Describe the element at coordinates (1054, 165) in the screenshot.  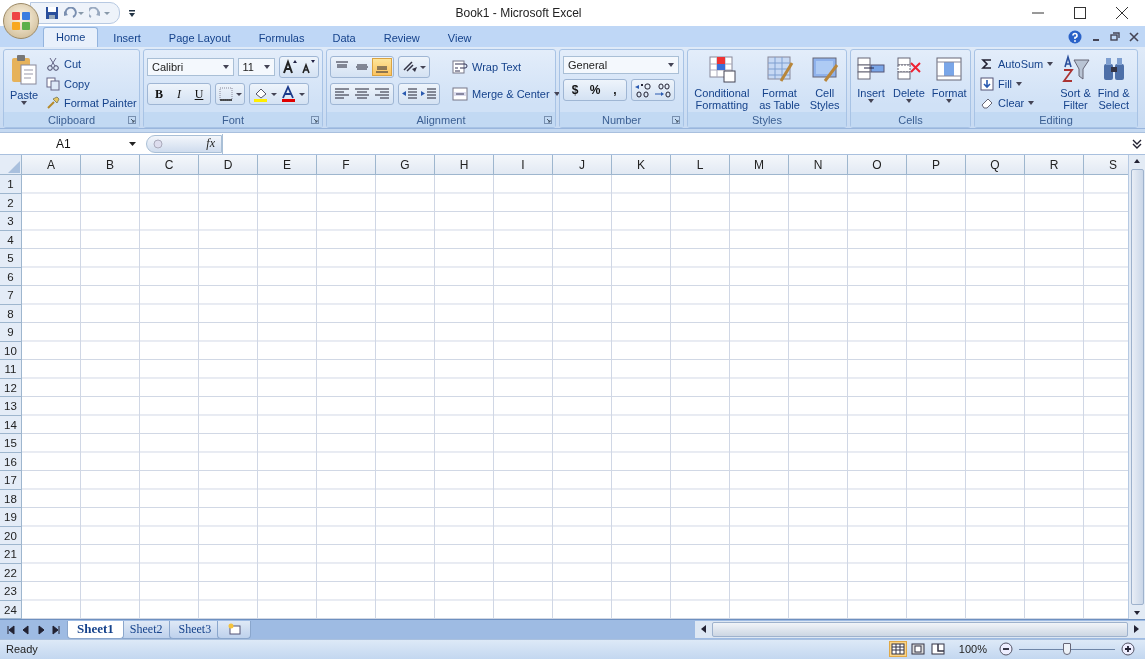
I see `column-header: R` at that location.